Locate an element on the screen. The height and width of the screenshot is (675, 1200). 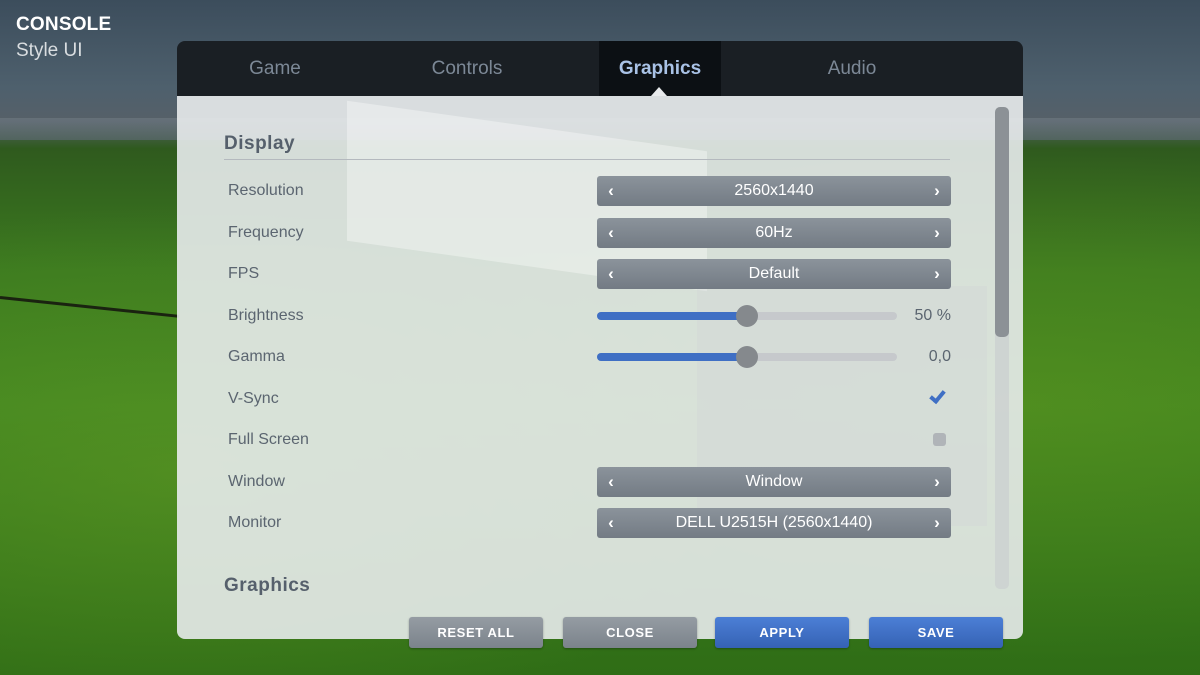
vsync-checkbox is located at coordinates (939, 397).